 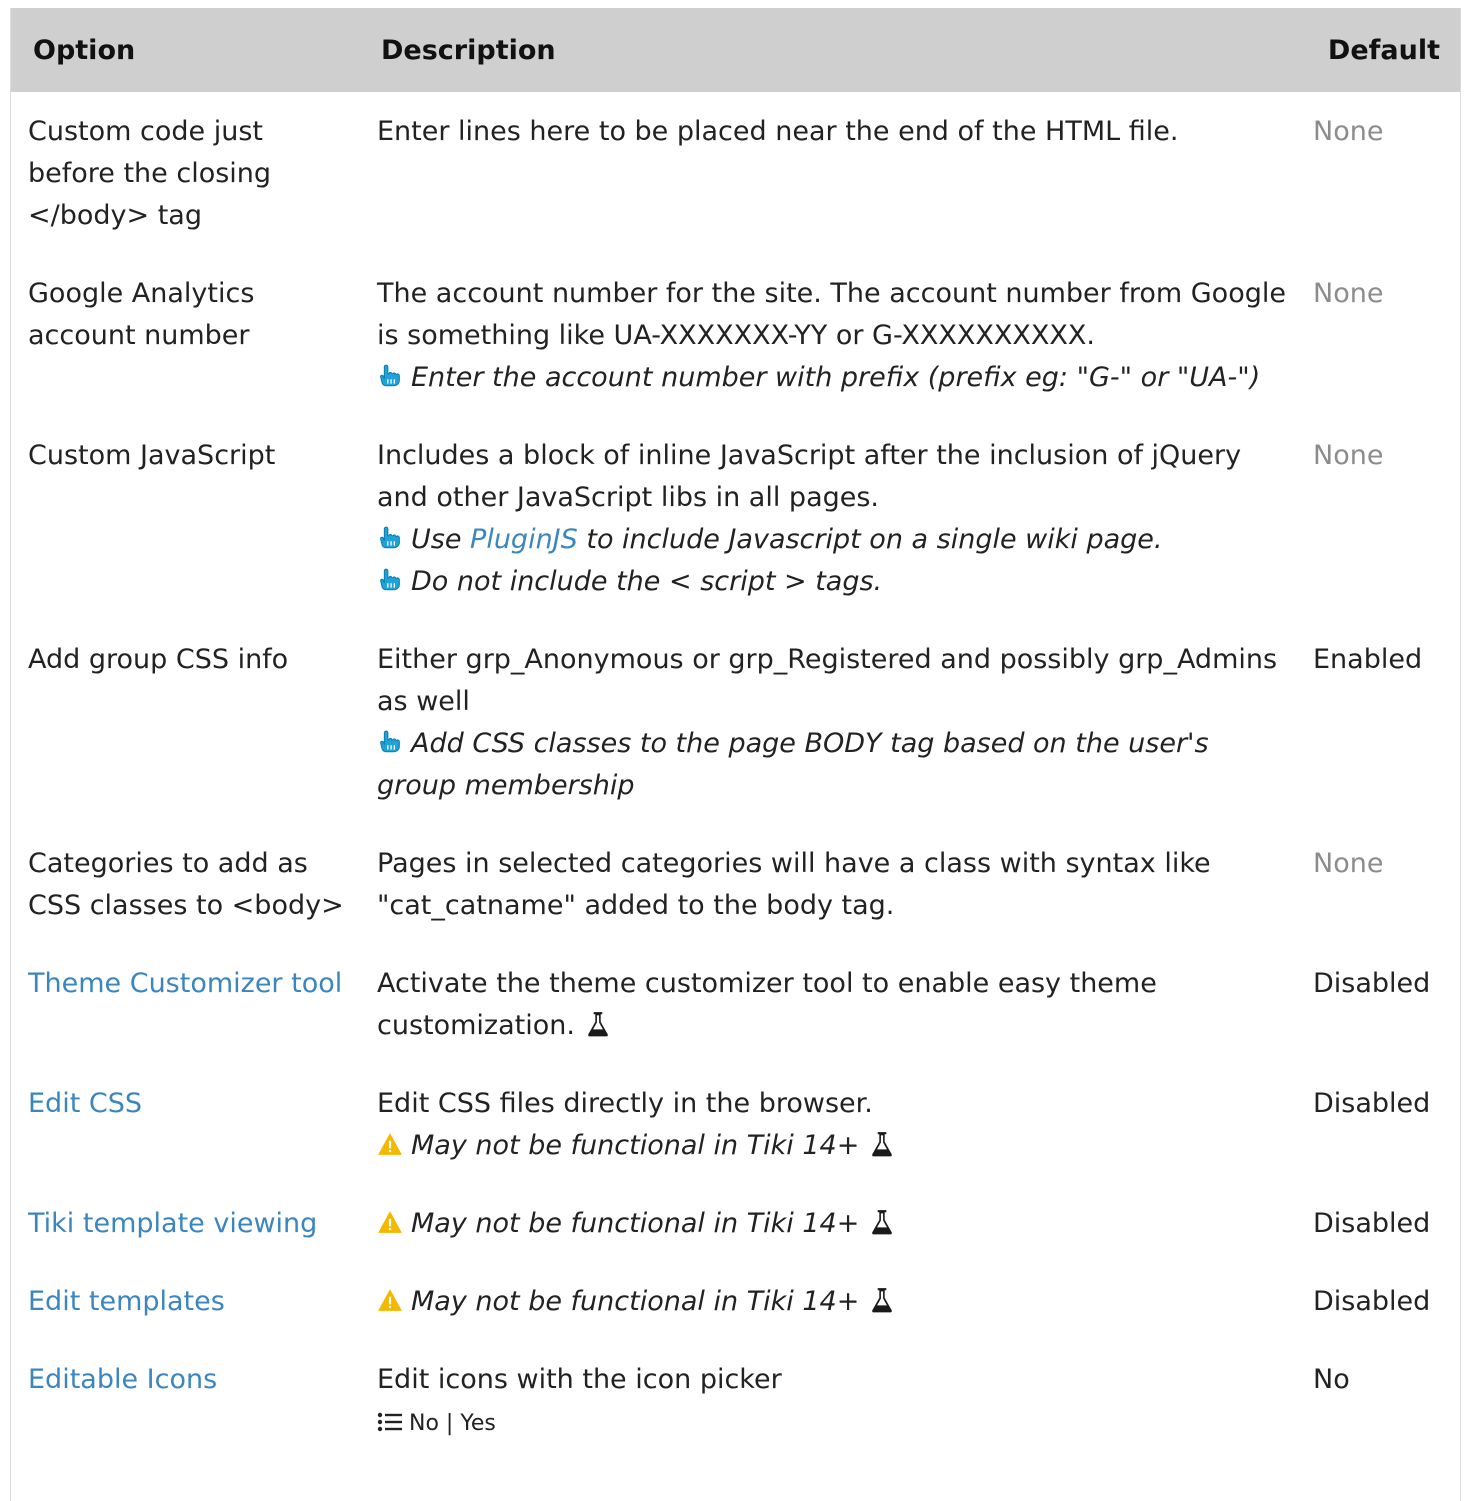 I want to click on option-description: Edit CSS files directly in the browser., so click(x=625, y=1103).